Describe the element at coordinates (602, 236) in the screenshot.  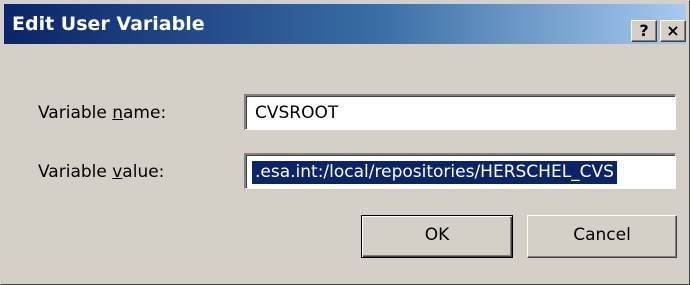
I see `cancel-button: Cancel` at that location.